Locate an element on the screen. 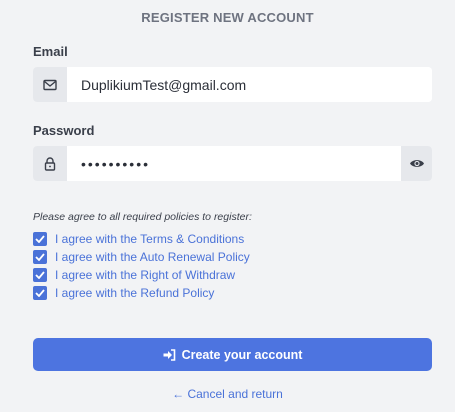 The width and height of the screenshot is (455, 412). policy-label: I agree with the Auto Renewal Policy is located at coordinates (152, 257).